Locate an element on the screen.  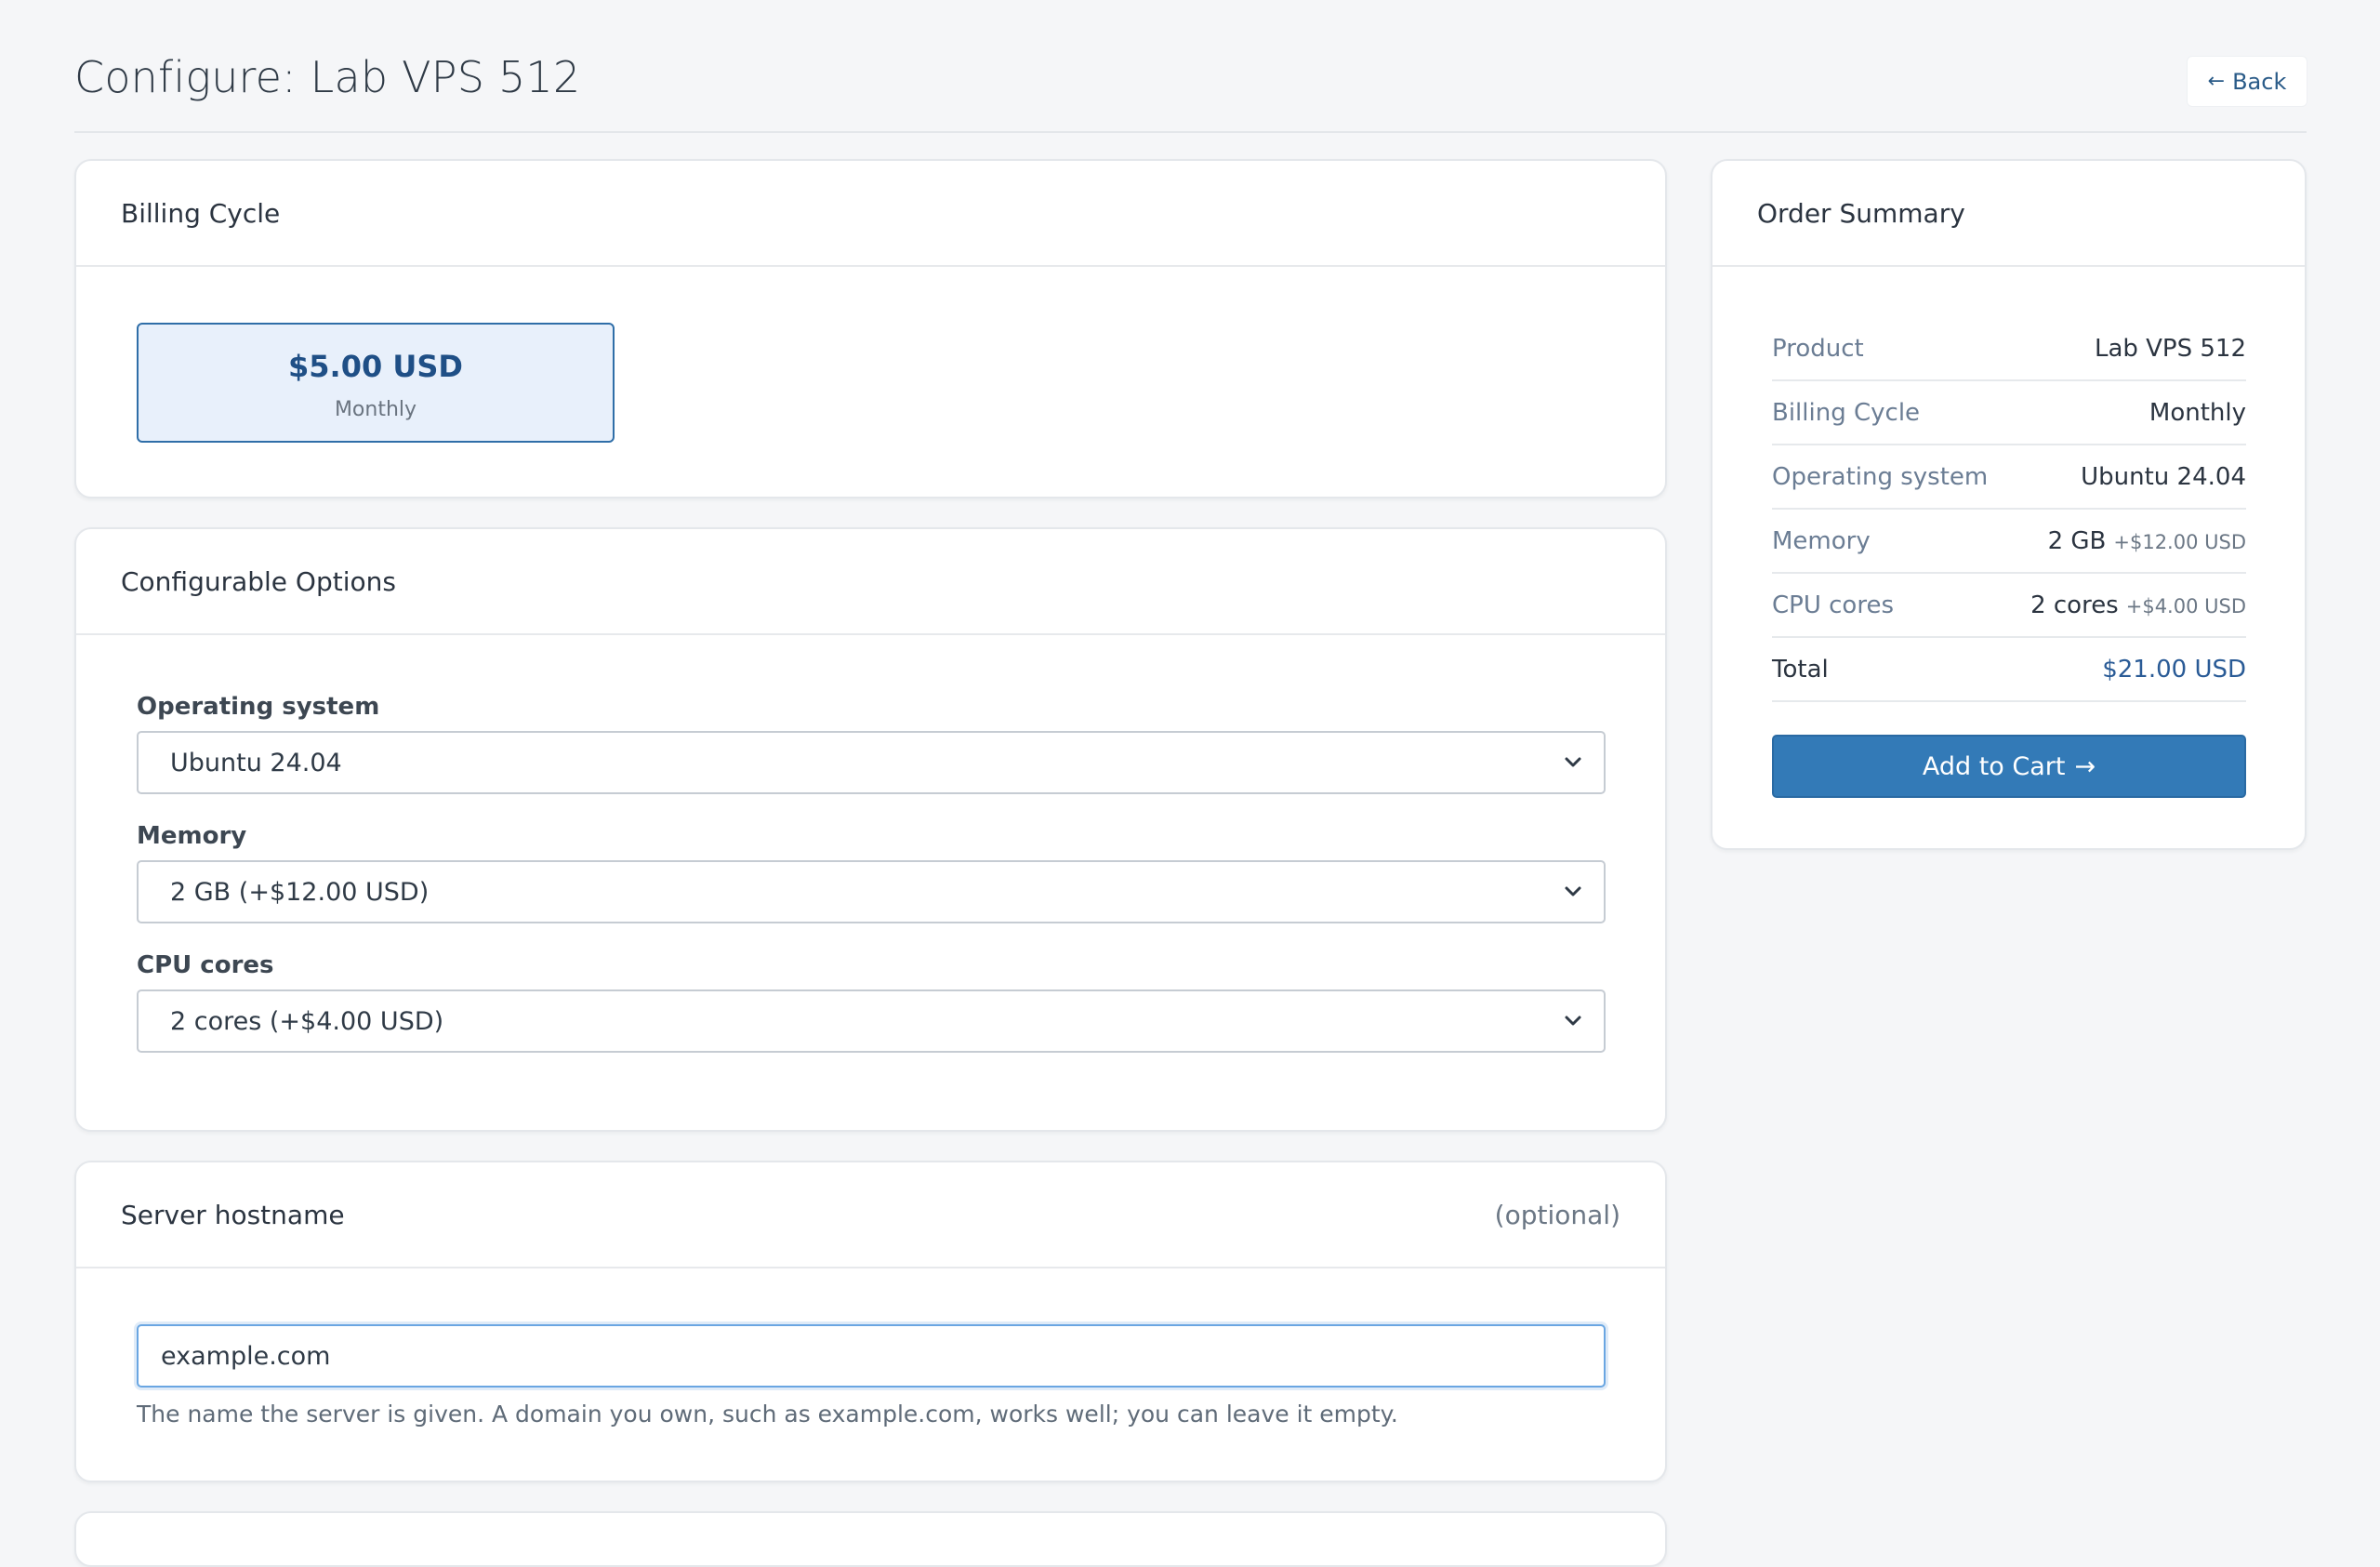
page-header: Configure: Lab VPS 512 ← Back is located at coordinates (1190, 66).